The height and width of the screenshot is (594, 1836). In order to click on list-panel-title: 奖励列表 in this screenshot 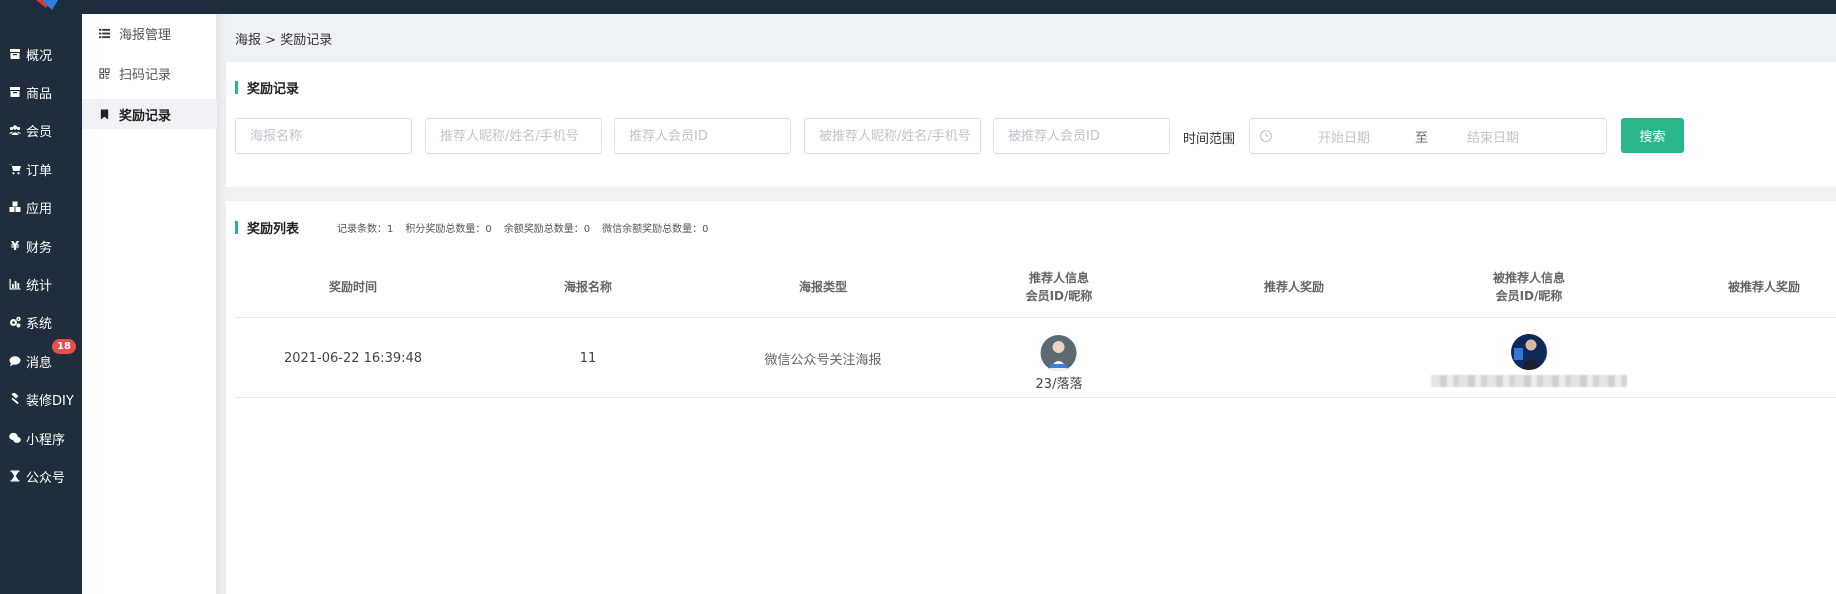, I will do `click(267, 227)`.